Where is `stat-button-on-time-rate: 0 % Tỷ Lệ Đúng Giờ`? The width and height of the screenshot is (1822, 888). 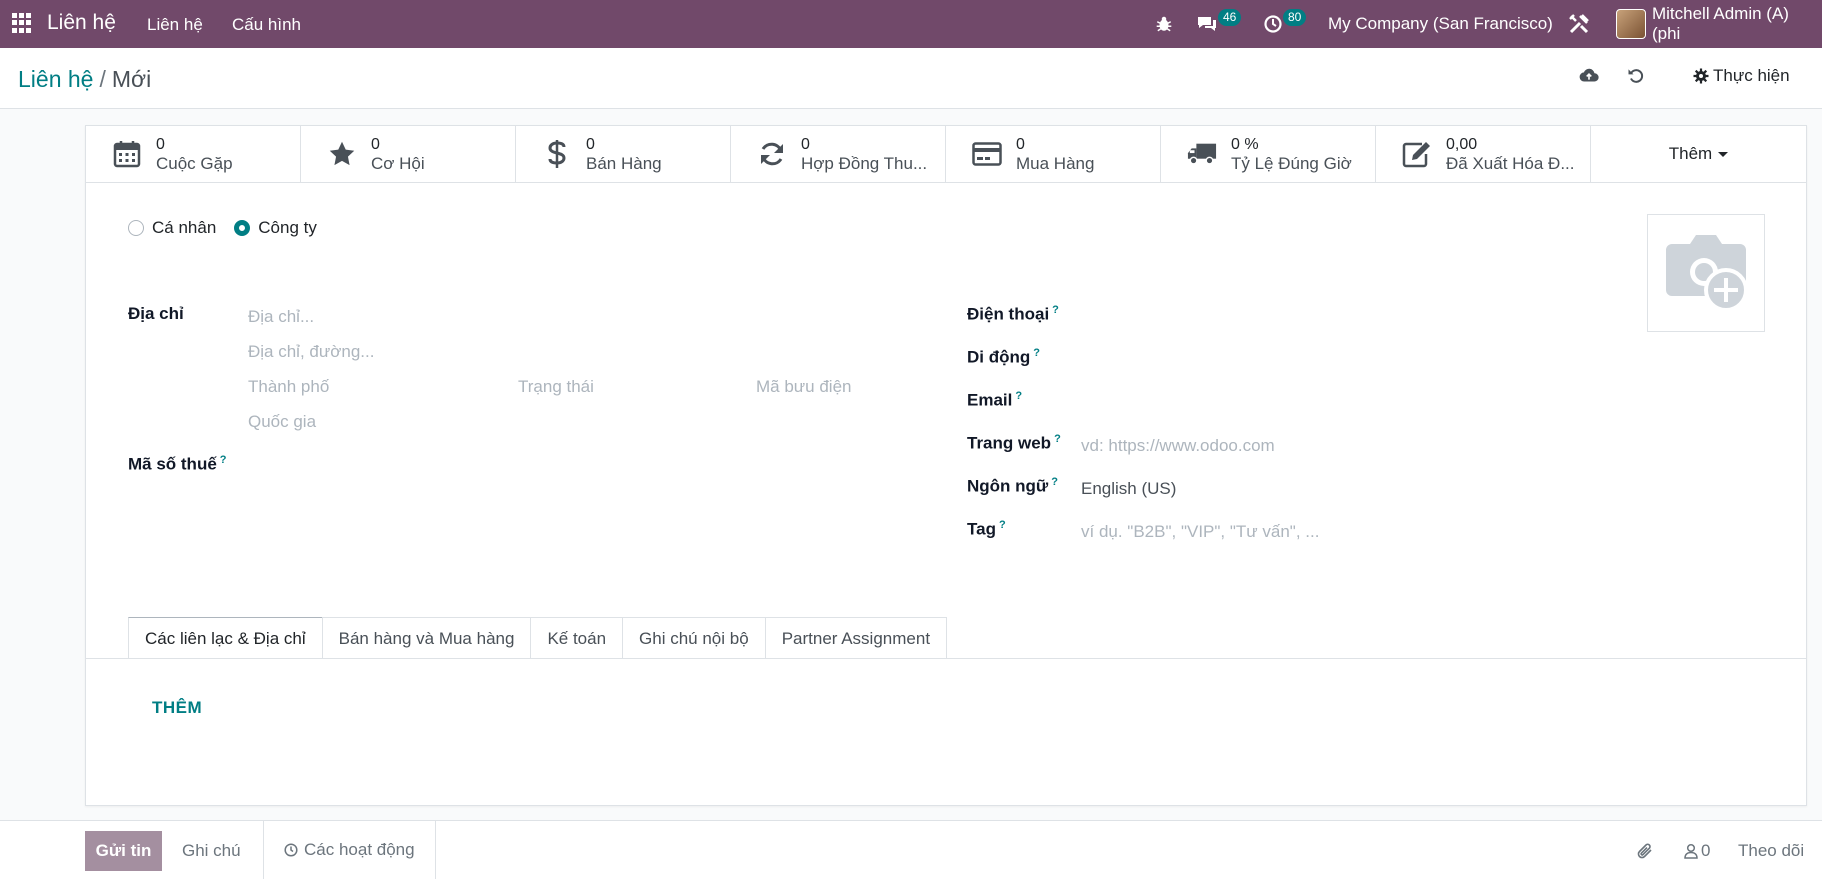
stat-button-on-time-rate: 0 % Tỷ Lệ Đúng Giờ is located at coordinates (1268, 154).